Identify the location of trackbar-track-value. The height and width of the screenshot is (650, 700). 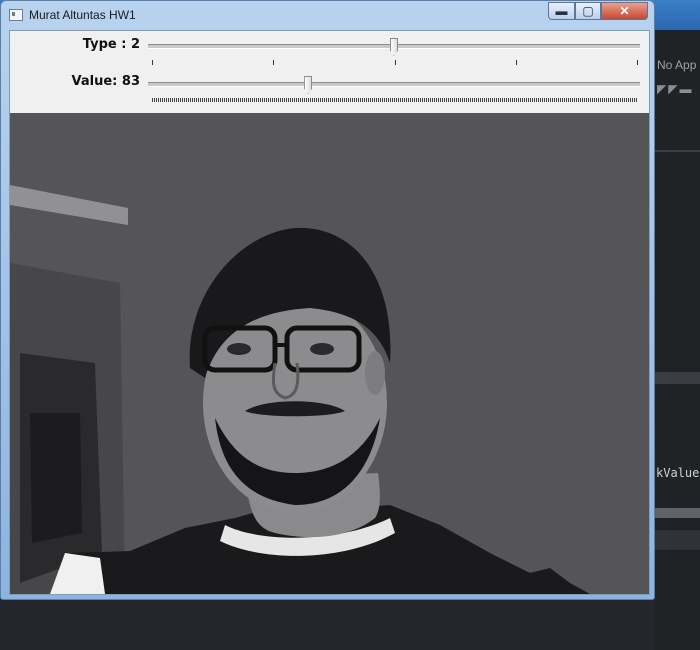
(394, 84).